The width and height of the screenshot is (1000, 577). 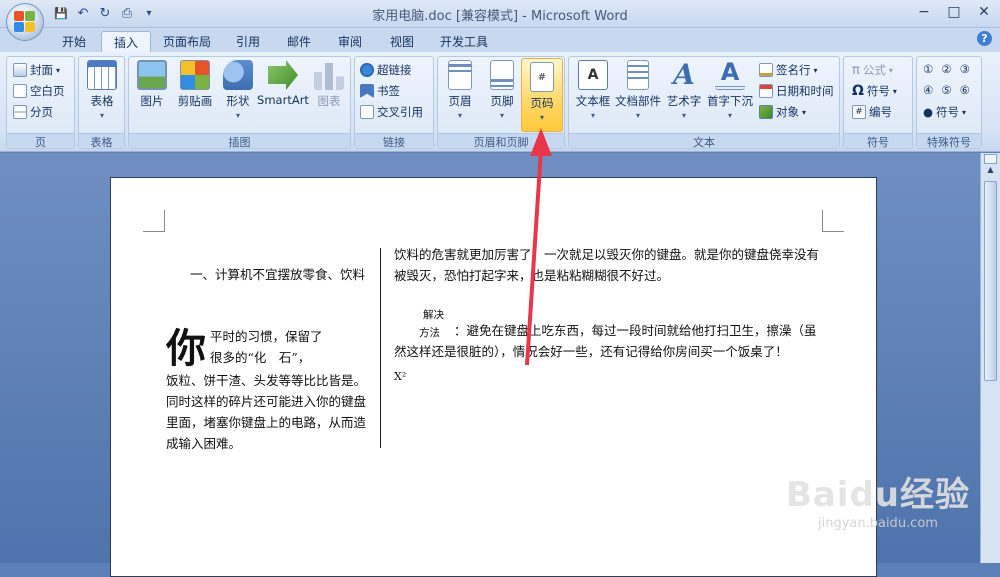 What do you see at coordinates (283, 83) in the screenshot?
I see `smartart-button: SmartArt` at bounding box center [283, 83].